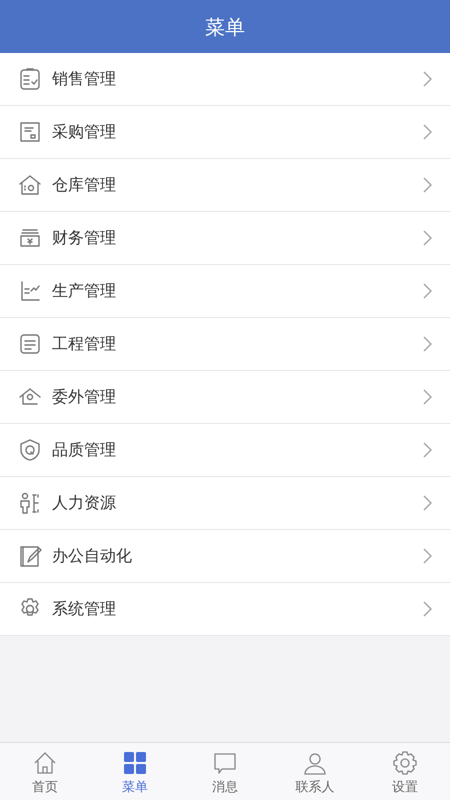  What do you see at coordinates (225, 344) in the screenshot?
I see `menu-item: 工程管理` at bounding box center [225, 344].